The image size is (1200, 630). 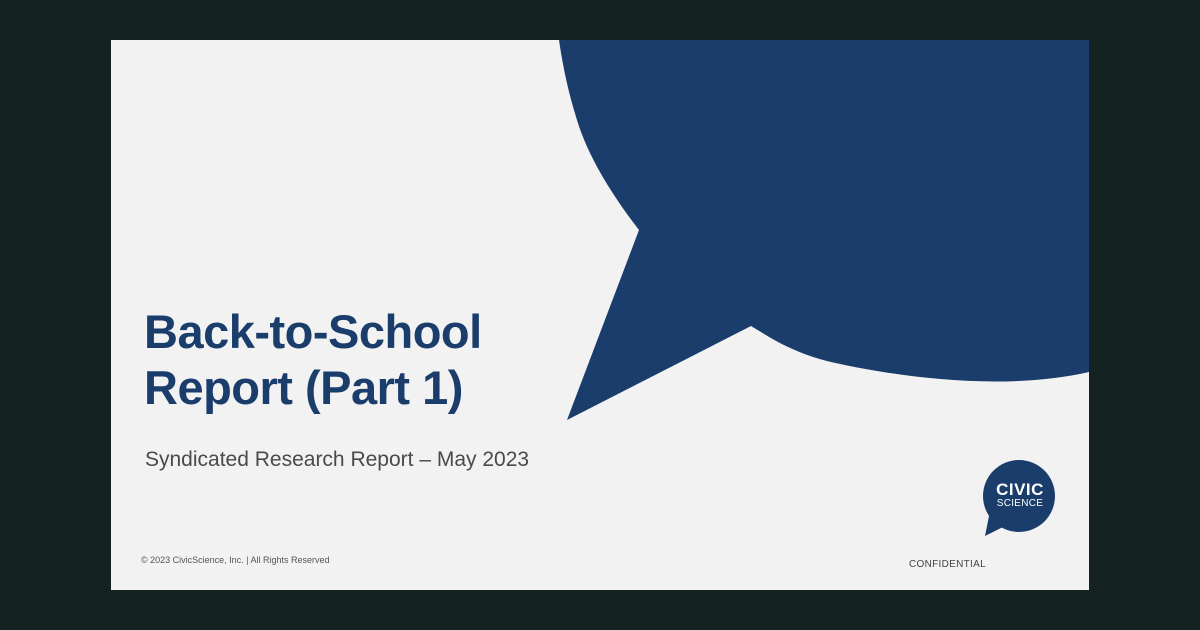 I want to click on logo-wordmark: CIVIC SCIENCE, so click(x=1020, y=495).